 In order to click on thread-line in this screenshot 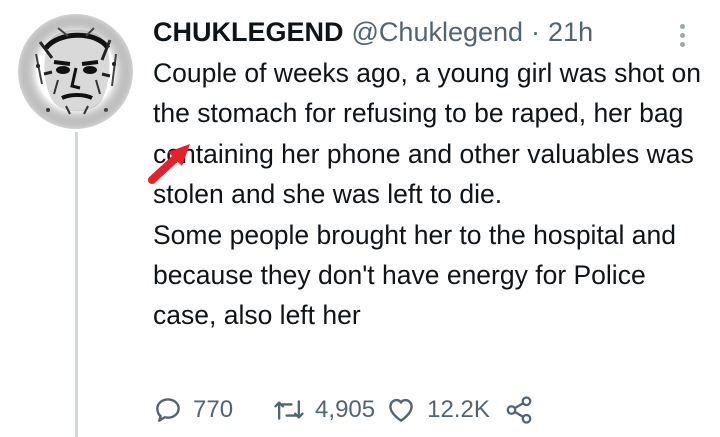, I will do `click(76, 284)`.